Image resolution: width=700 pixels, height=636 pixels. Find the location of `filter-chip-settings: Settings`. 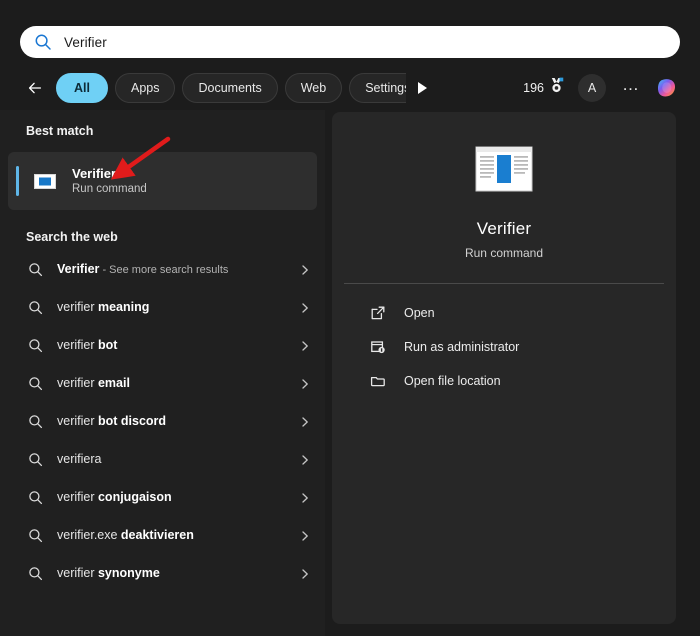

filter-chip-settings: Settings is located at coordinates (377, 88).